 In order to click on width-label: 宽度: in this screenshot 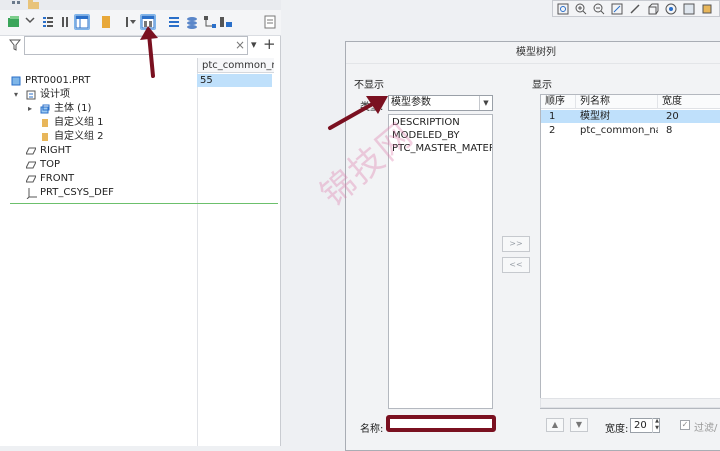, I will do `click(617, 429)`.